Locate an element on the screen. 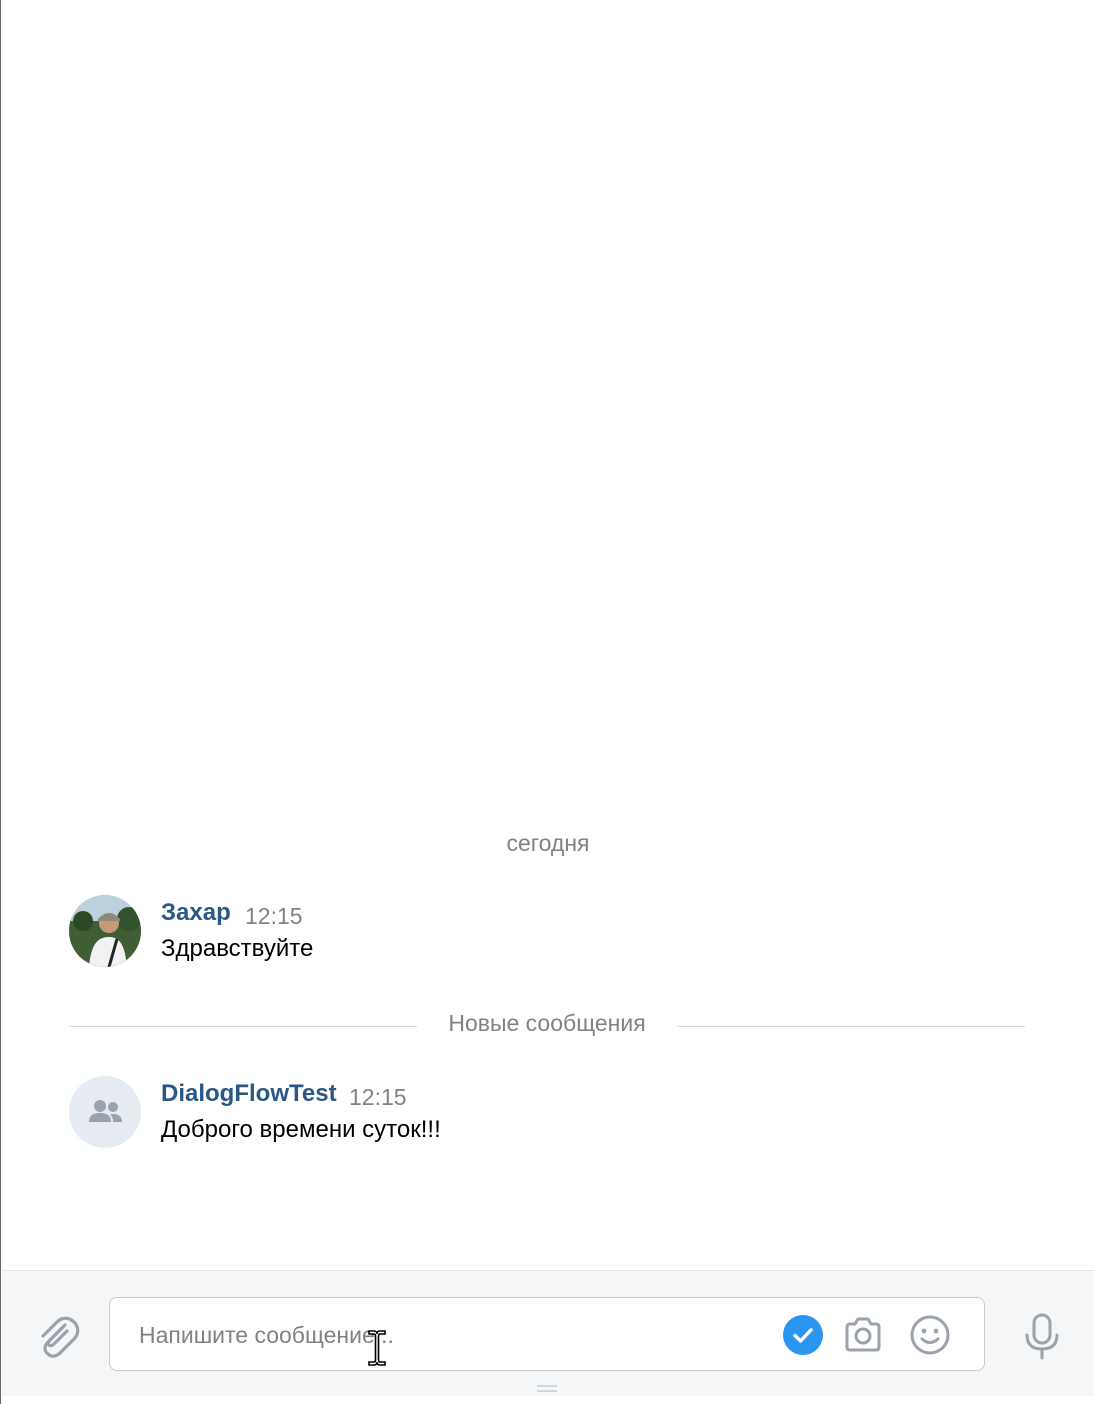 Image resolution: width=1094 pixels, height=1404 pixels. attach-button is located at coordinates (57, 1336).